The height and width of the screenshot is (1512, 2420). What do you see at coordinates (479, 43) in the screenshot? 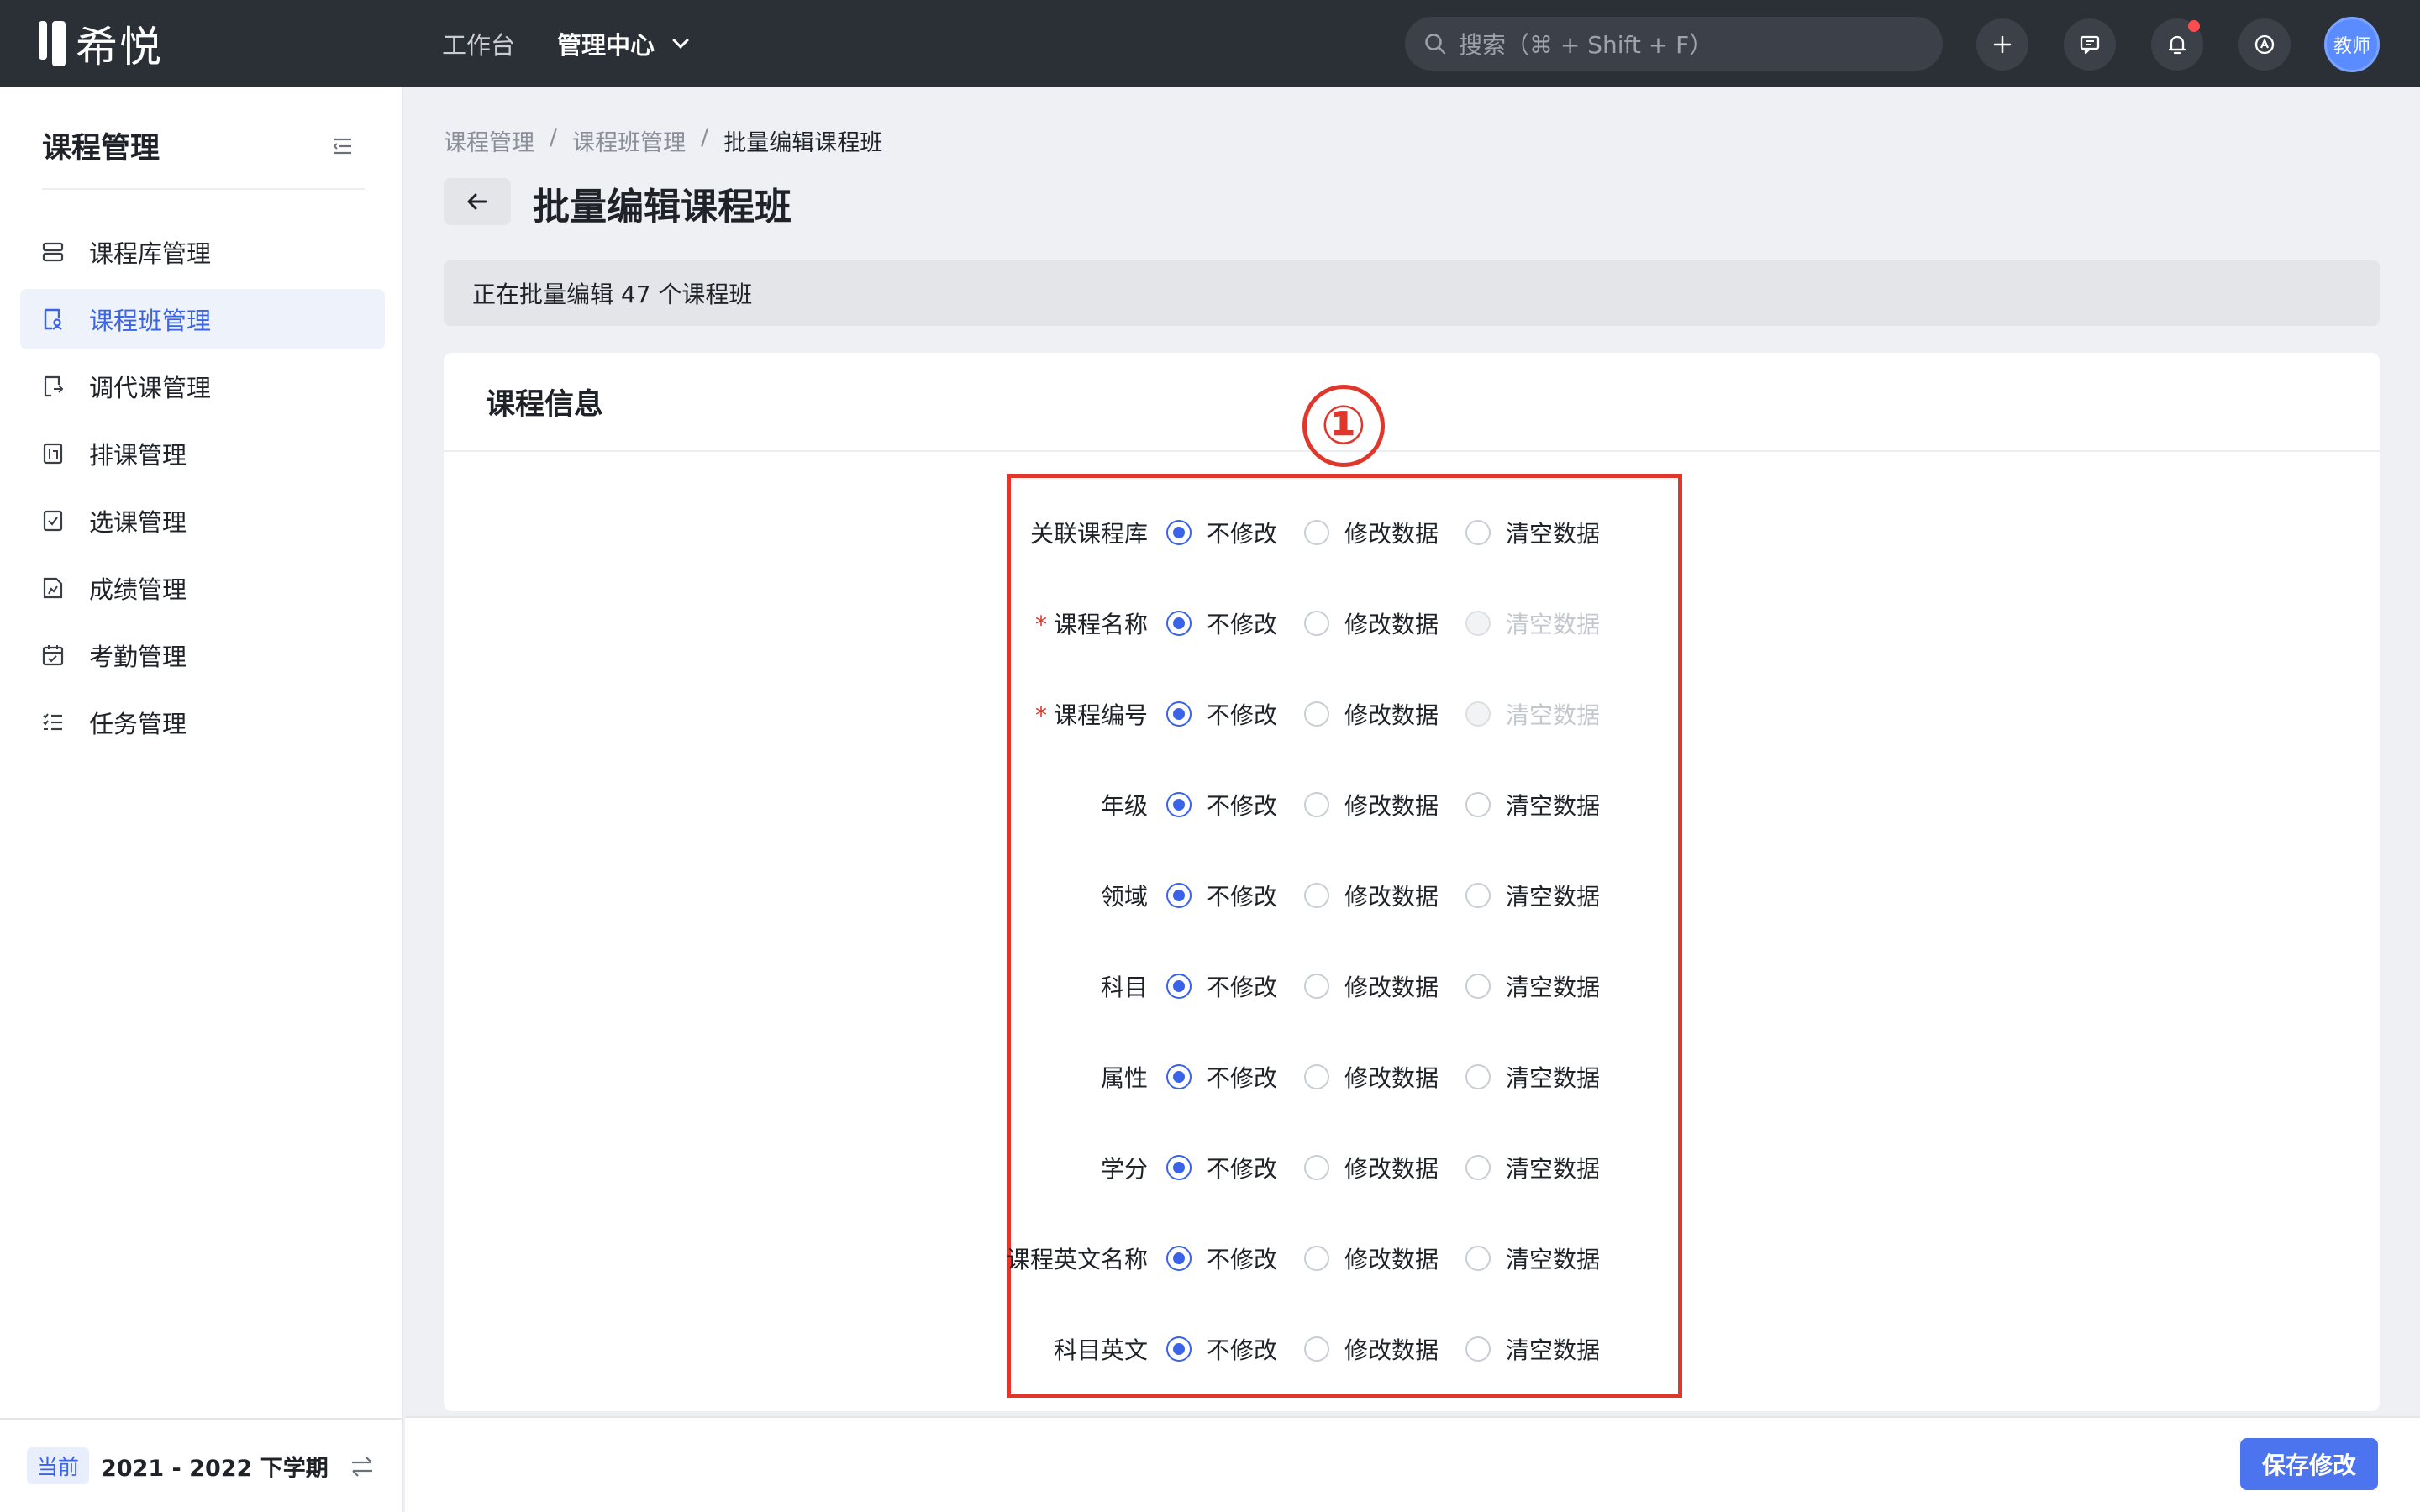
I see `nav-workbench: 工作台` at bounding box center [479, 43].